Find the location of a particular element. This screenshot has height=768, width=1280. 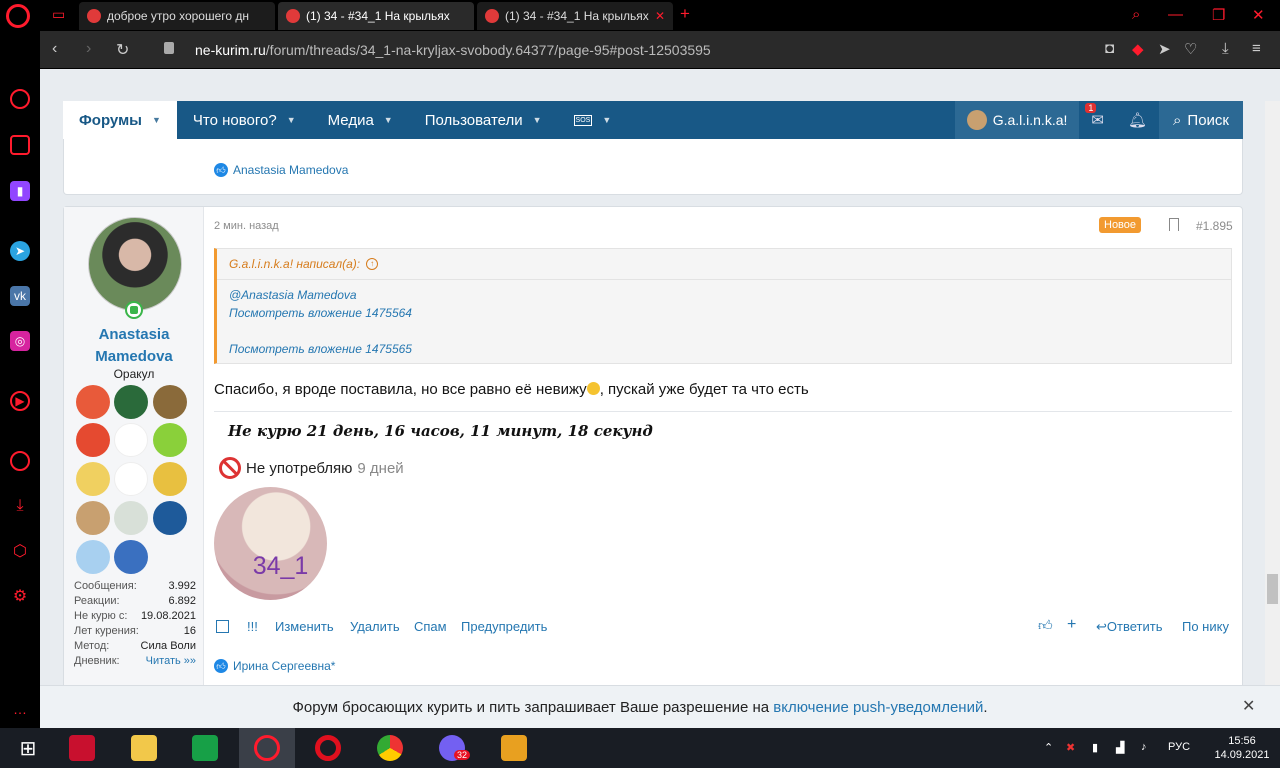

reply-button: ↩Ответить is located at coordinates (1129, 627).